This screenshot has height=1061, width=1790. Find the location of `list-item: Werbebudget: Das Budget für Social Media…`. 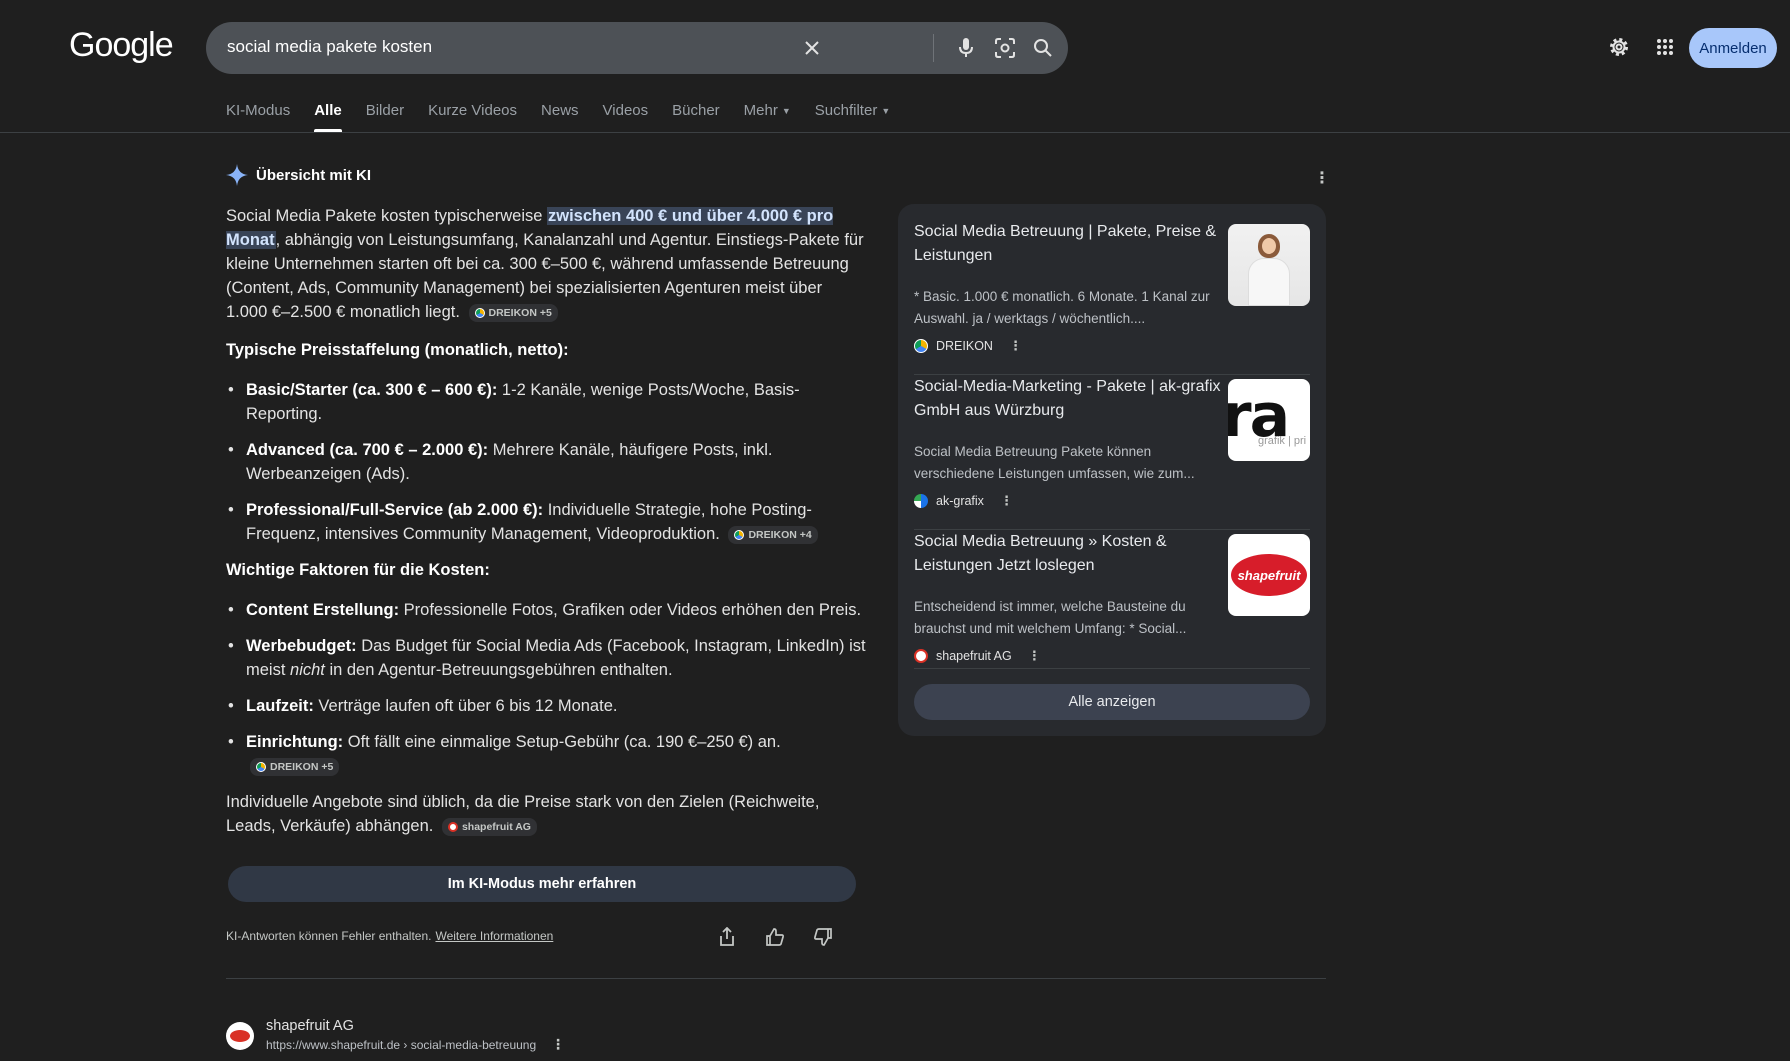

list-item: Werbebudget: Das Budget für Social Media… is located at coordinates (546, 658).